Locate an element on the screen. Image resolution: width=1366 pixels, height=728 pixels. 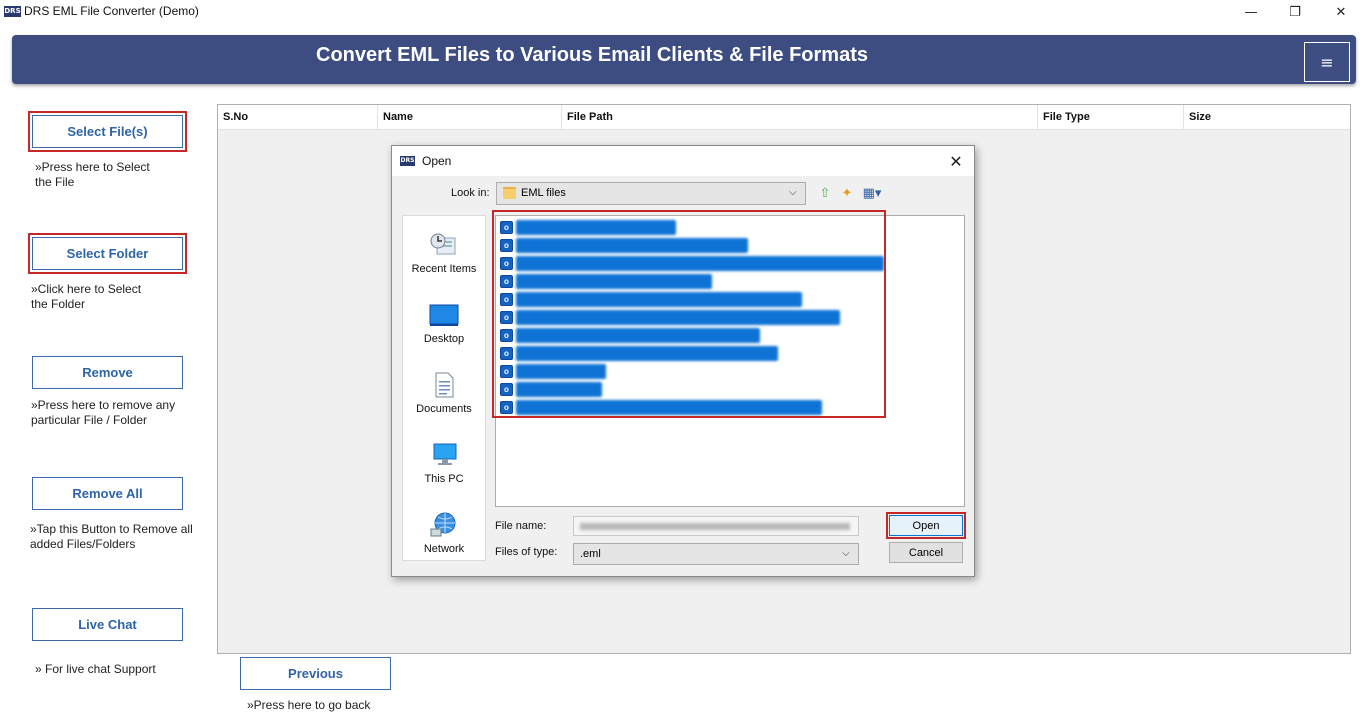
look-in-label: Look in: is located at coordinates (470, 193).